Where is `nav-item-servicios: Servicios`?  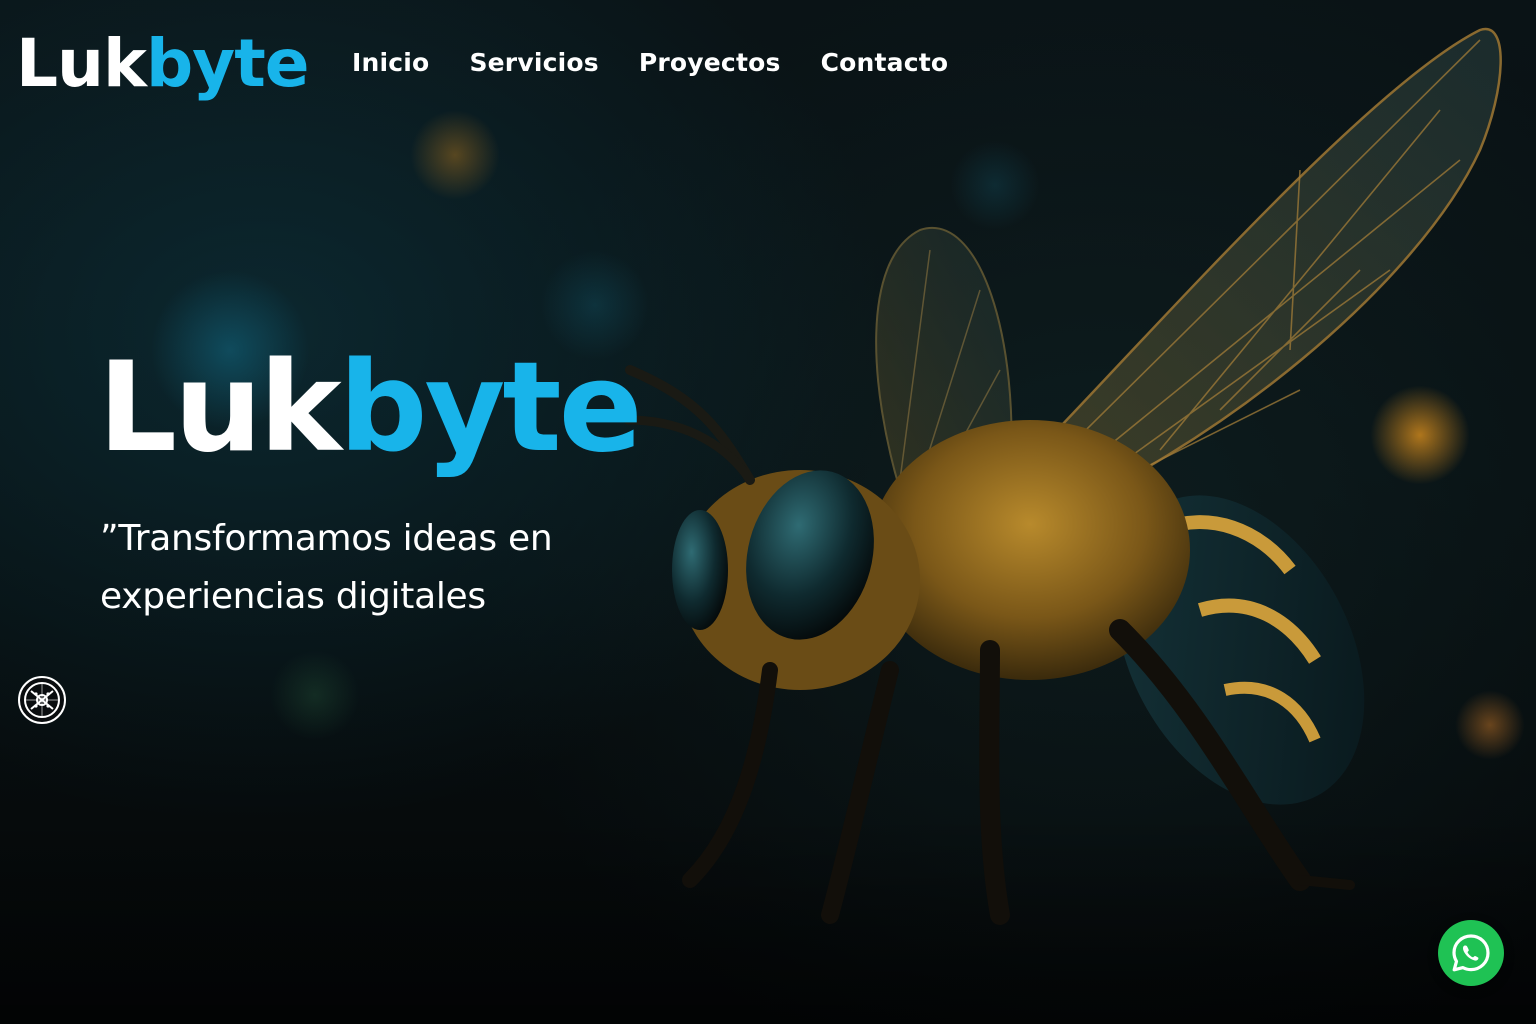 nav-item-servicios: Servicios is located at coordinates (533, 62).